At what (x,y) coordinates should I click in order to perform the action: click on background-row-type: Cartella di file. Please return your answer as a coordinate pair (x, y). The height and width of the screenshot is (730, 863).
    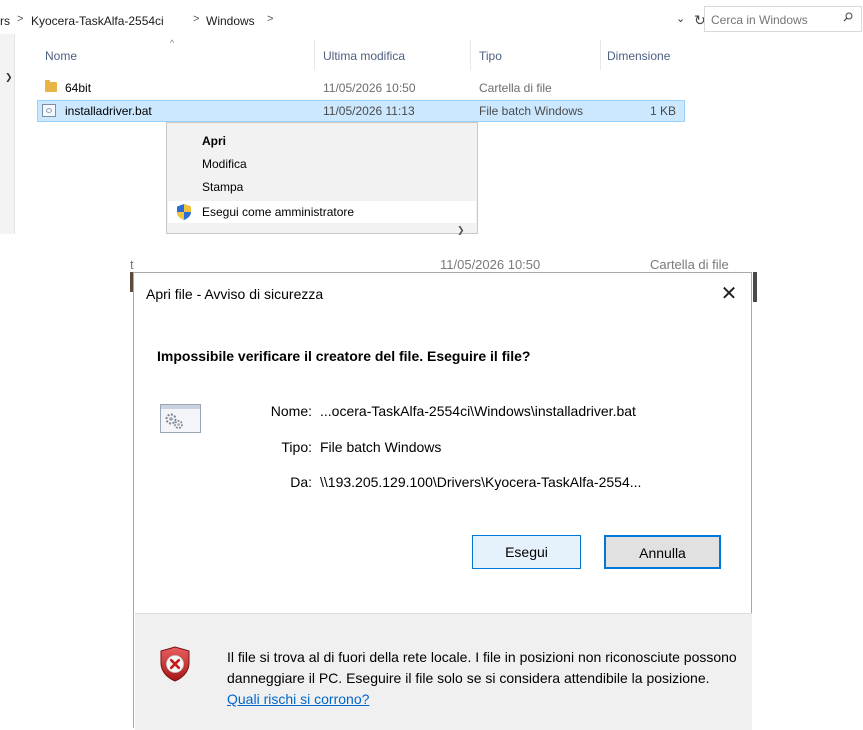
    Looking at the image, I should click on (689, 264).